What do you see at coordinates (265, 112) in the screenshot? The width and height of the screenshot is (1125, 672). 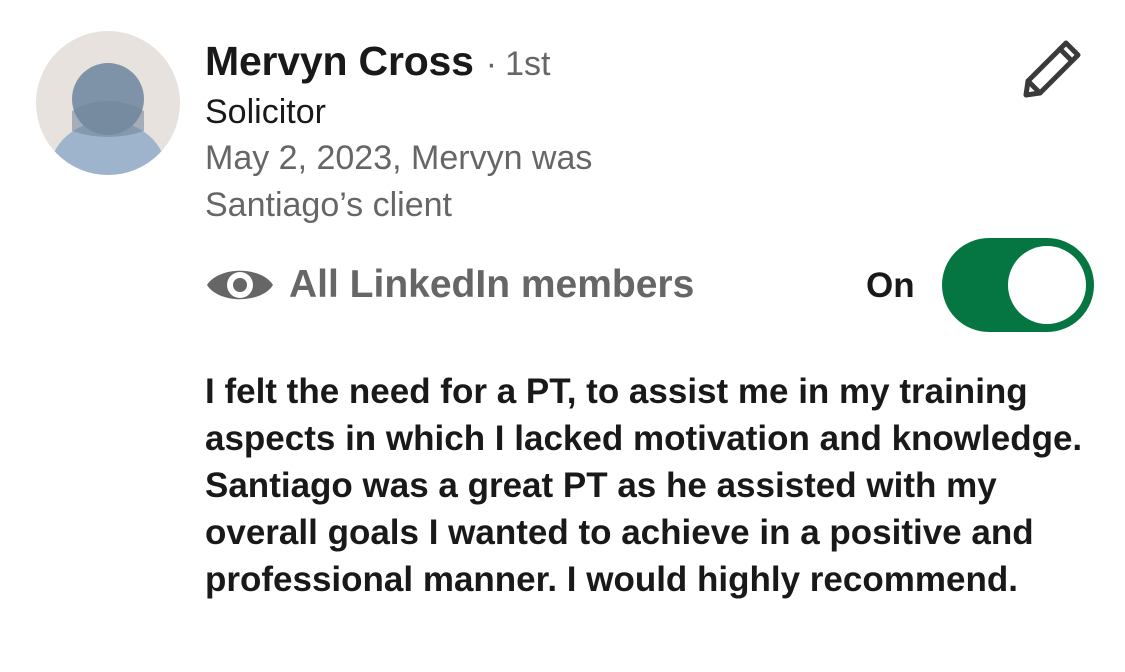 I see `author-title: Solicitor` at bounding box center [265, 112].